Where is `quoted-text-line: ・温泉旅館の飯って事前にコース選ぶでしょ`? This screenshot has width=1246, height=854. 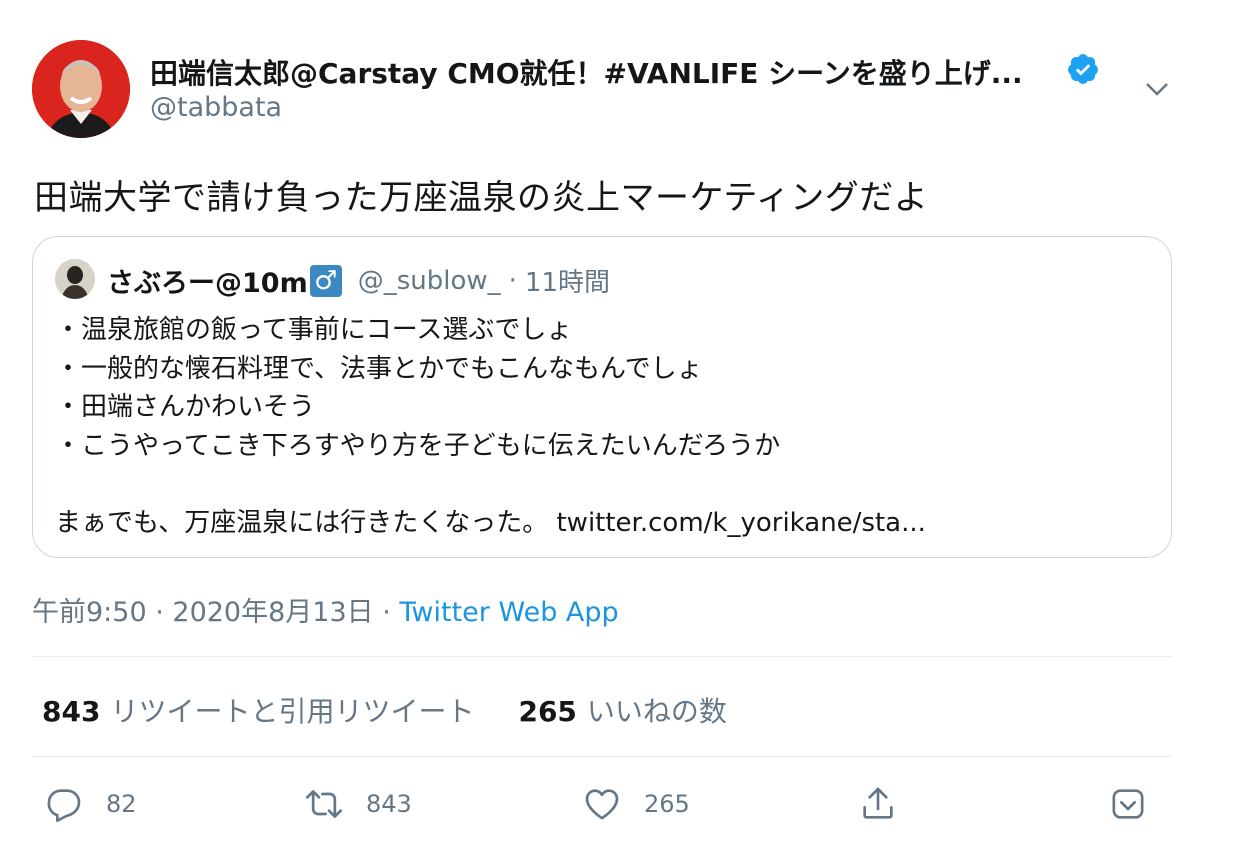 quoted-text-line: ・温泉旅館の飯って事前にコース選ぶでしょ is located at coordinates (314, 330).